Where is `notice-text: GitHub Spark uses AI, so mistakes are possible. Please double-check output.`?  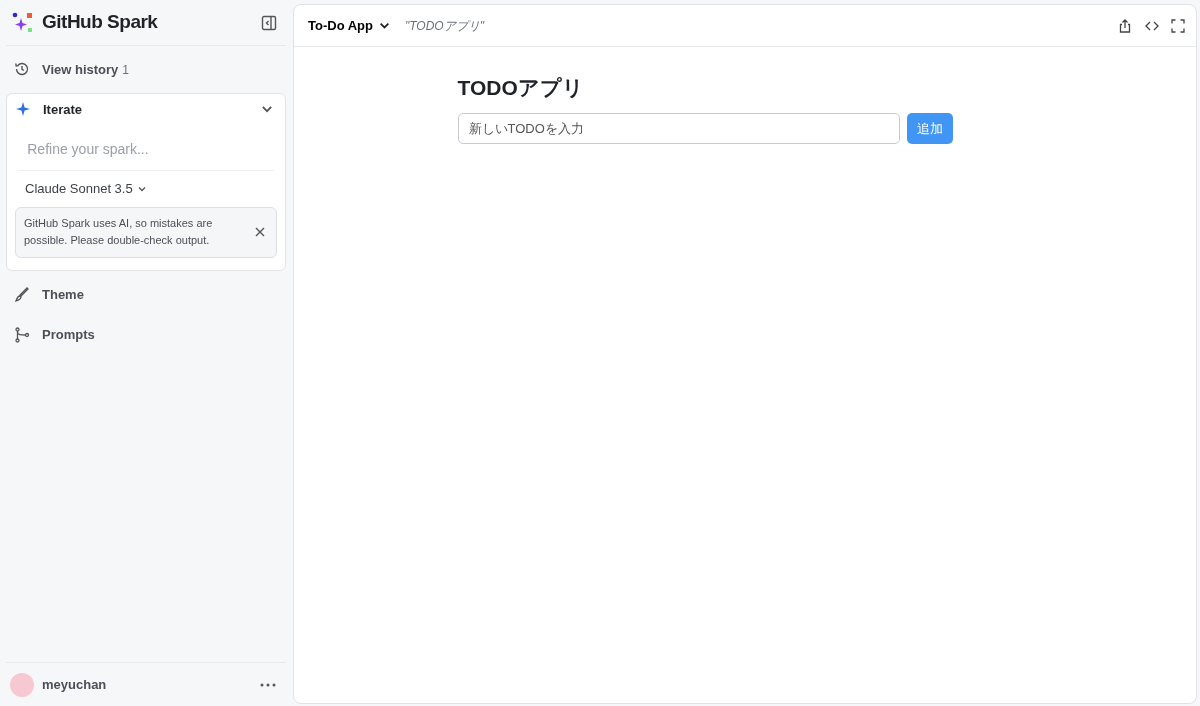 notice-text: GitHub Spark uses AI, so mistakes are possible. Please double-check output. is located at coordinates (119, 232).